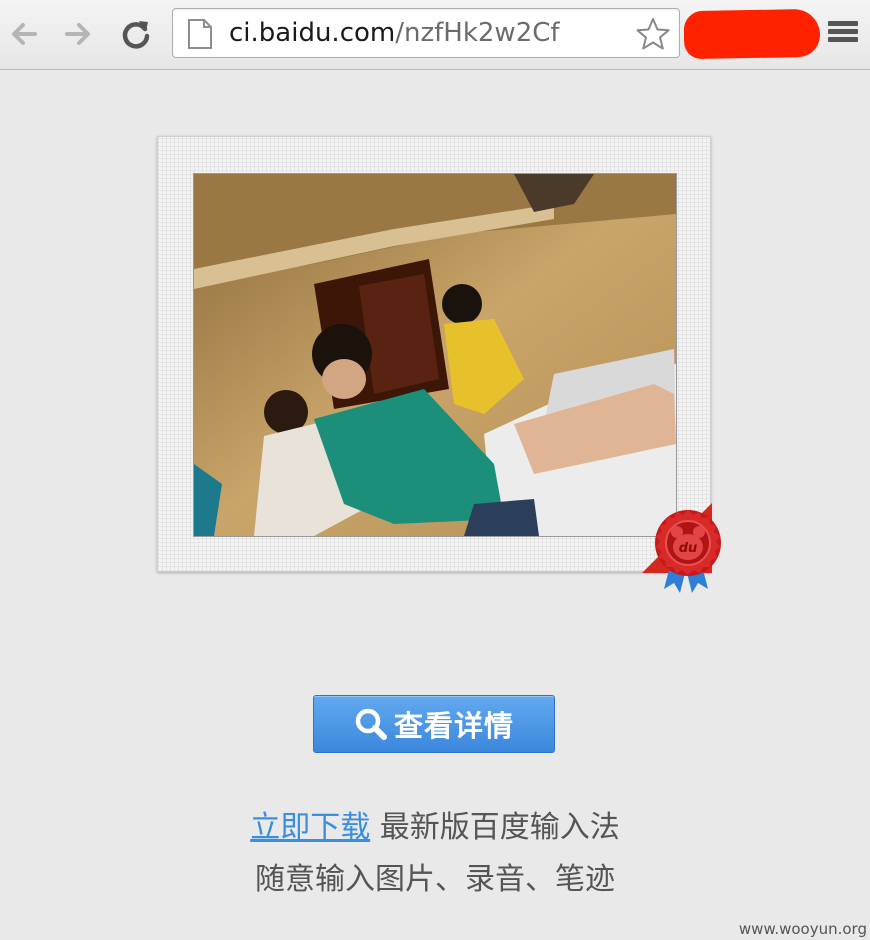  I want to click on browser-toolbar: ci.baidu.com/nzfHk2w2Cf, so click(435, 35).